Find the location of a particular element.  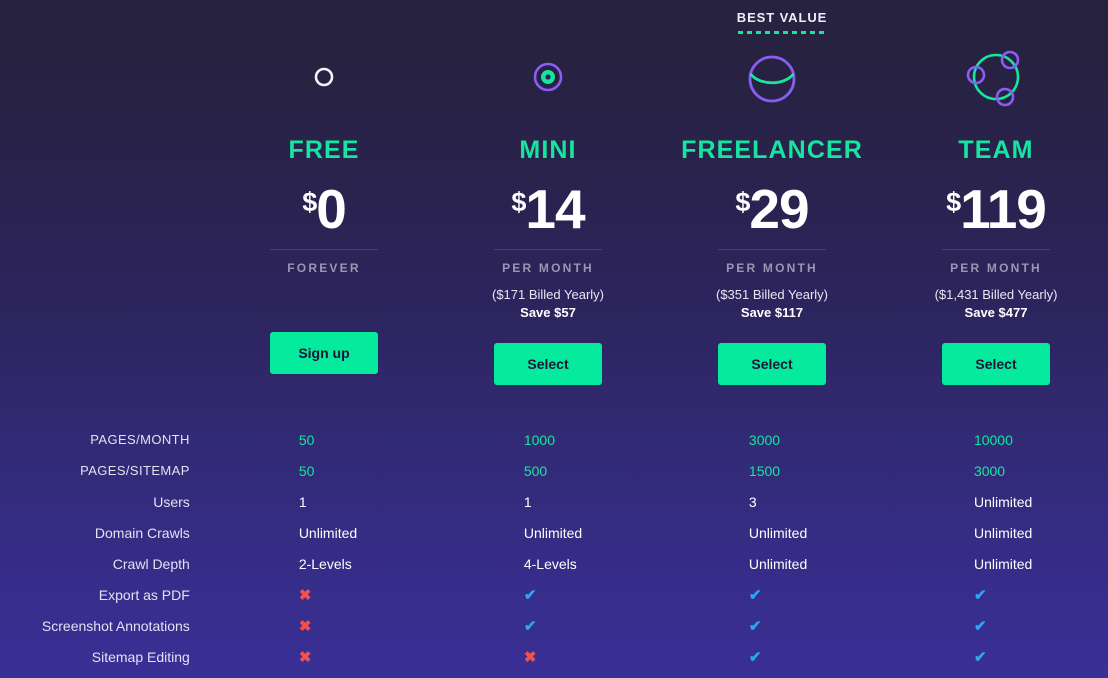

plan-cta-button-freelancer: Select is located at coordinates (772, 364).